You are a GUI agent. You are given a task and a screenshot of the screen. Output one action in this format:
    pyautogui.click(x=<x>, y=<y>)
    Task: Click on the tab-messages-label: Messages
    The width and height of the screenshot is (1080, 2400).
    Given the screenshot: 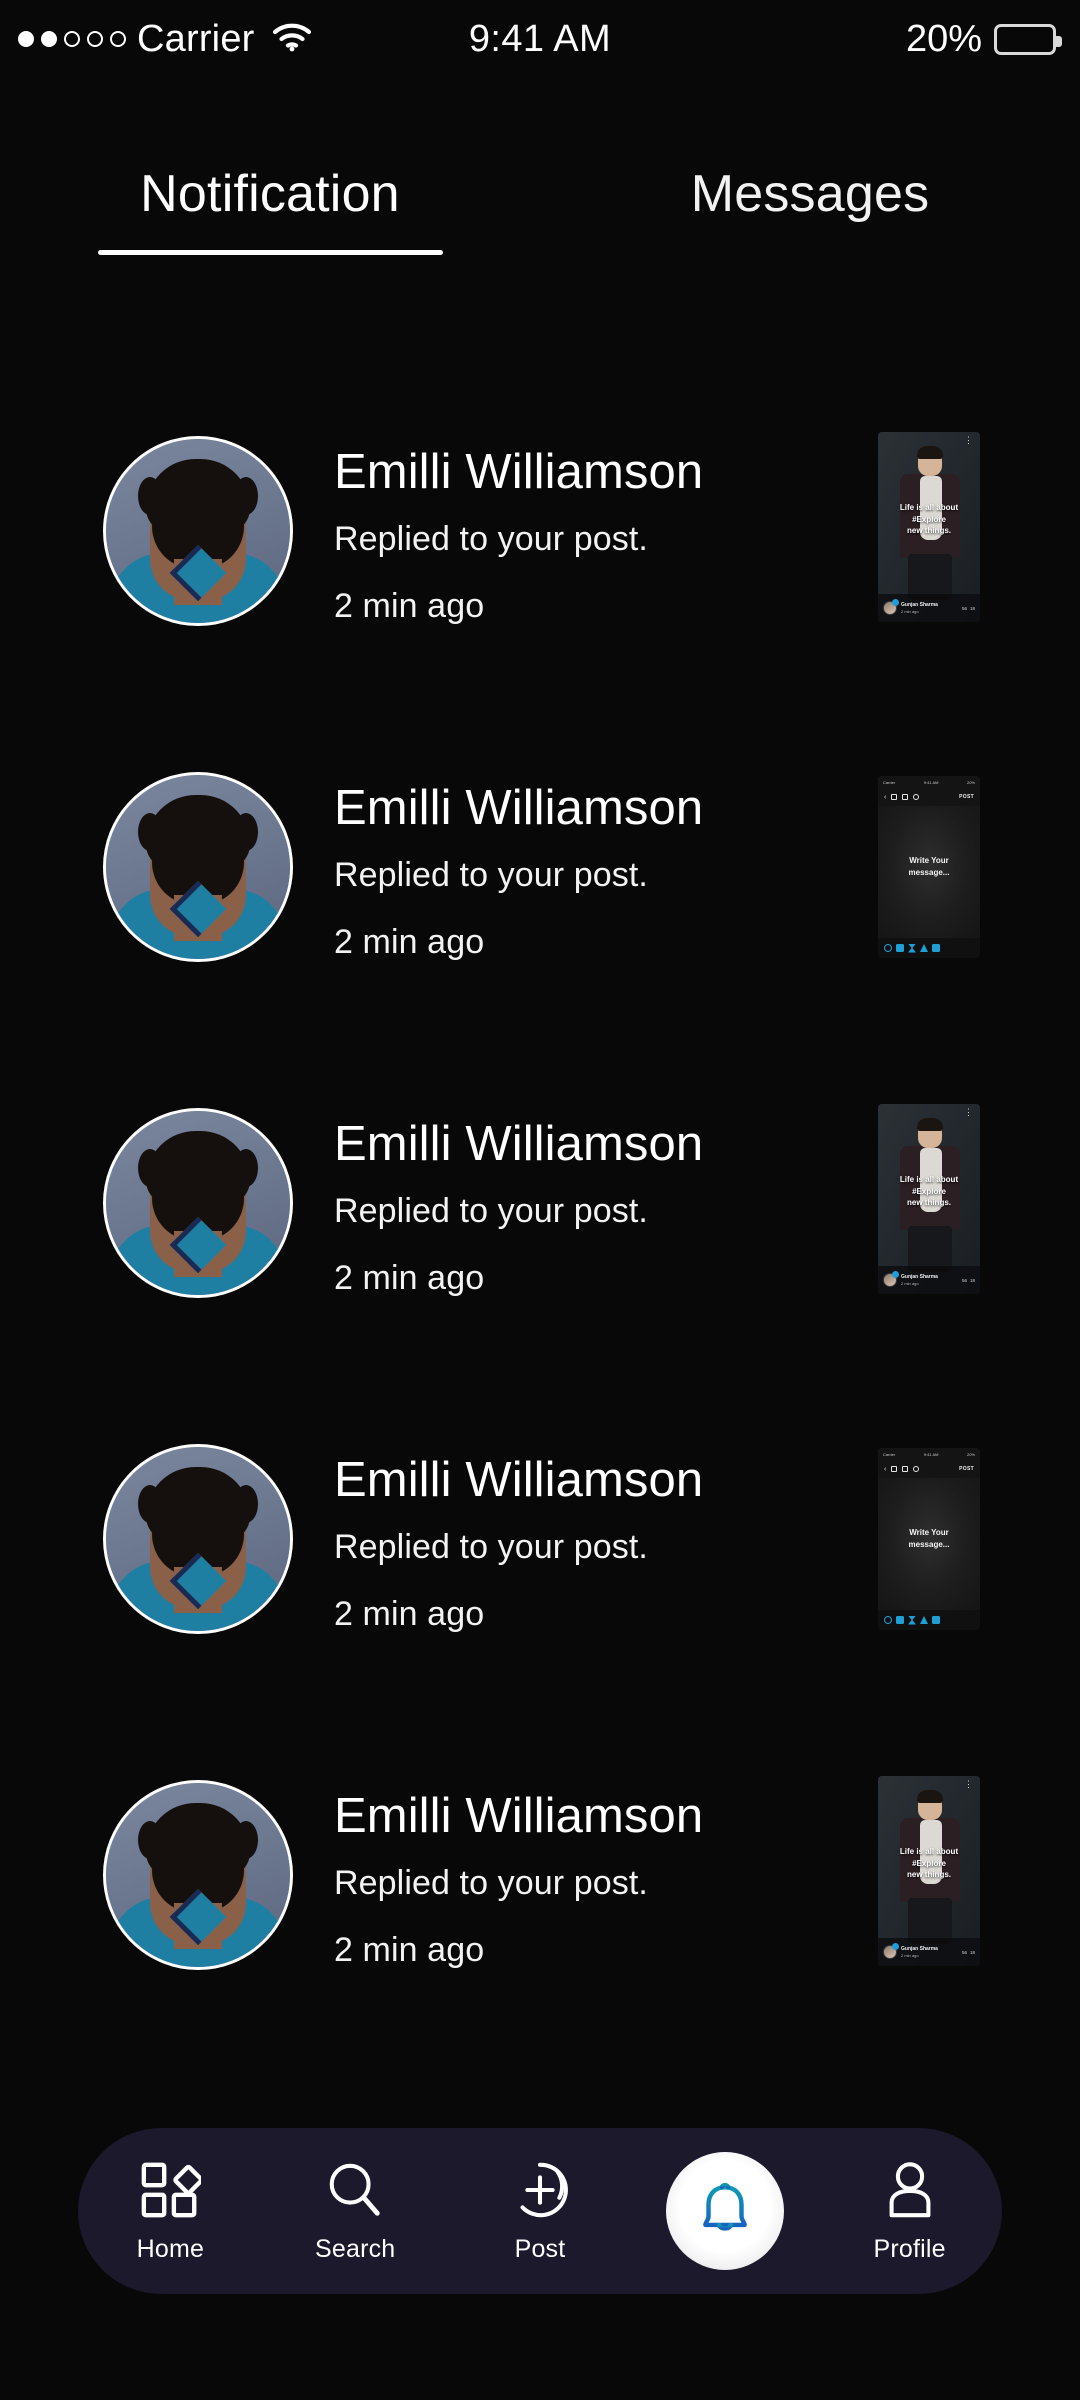 What is the action you would take?
    pyautogui.click(x=810, y=194)
    